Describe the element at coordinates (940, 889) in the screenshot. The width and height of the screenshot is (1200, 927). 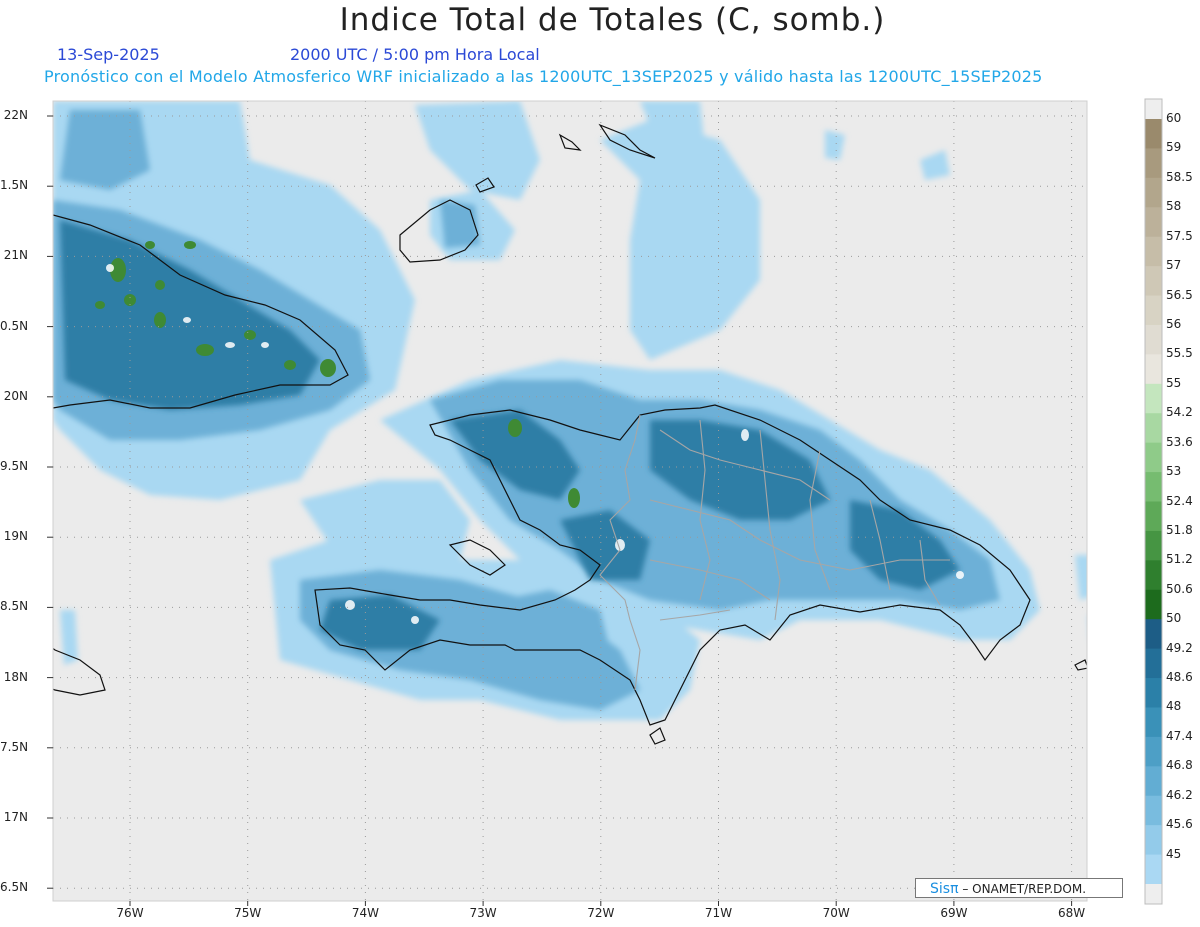
I see `credit-sis: Sis` at that location.